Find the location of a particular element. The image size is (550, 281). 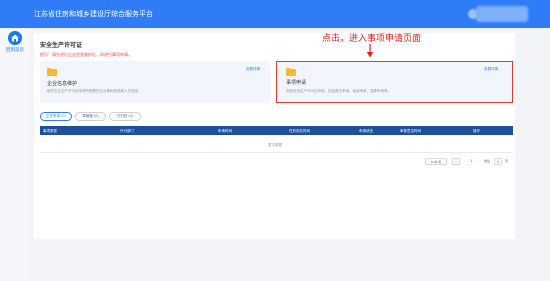

table-header: 事项类型 许可部门 申请时间 任务到达时间 申请状态 审核意见时间 操作 is located at coordinates (276, 130).